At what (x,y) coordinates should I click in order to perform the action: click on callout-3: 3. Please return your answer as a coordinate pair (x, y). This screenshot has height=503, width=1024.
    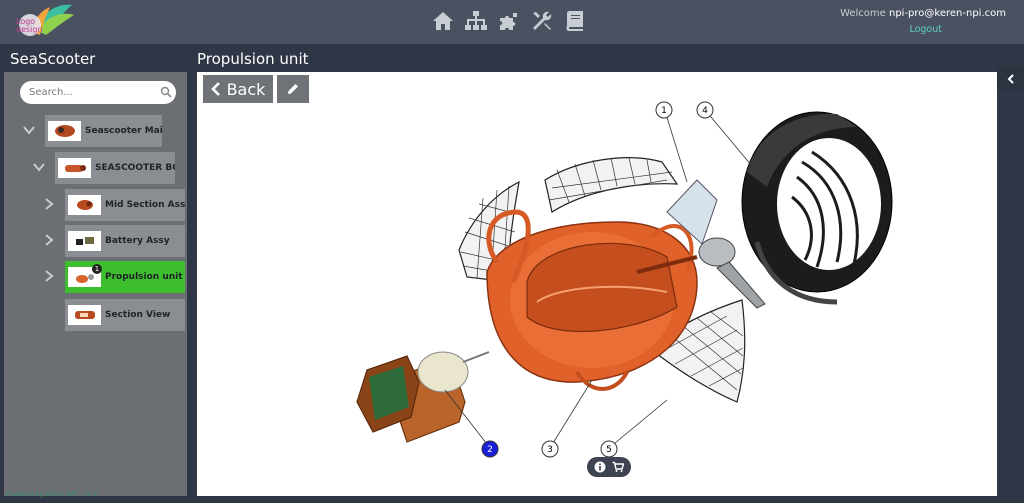
    Looking at the image, I should click on (550, 449).